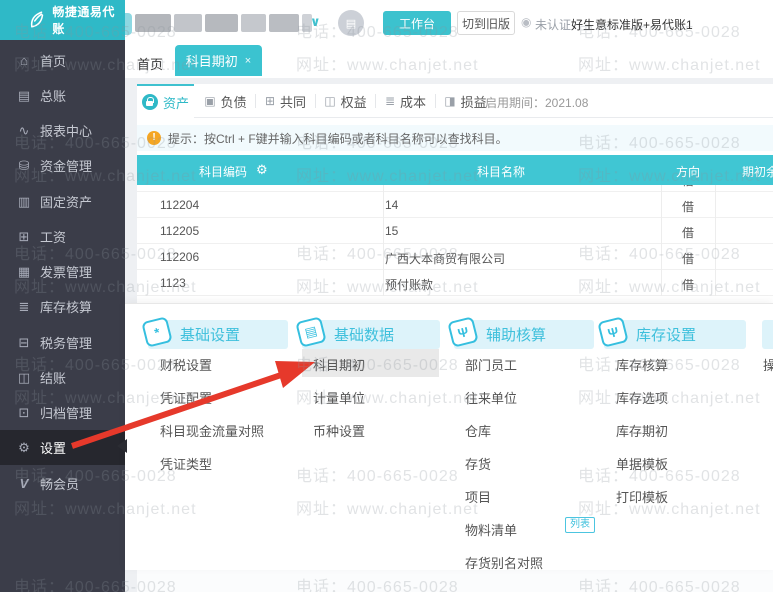 This screenshot has height=592, width=773. Describe the element at coordinates (62, 412) in the screenshot. I see `sidebar-item-archive: ⊡ 归档管理` at that location.